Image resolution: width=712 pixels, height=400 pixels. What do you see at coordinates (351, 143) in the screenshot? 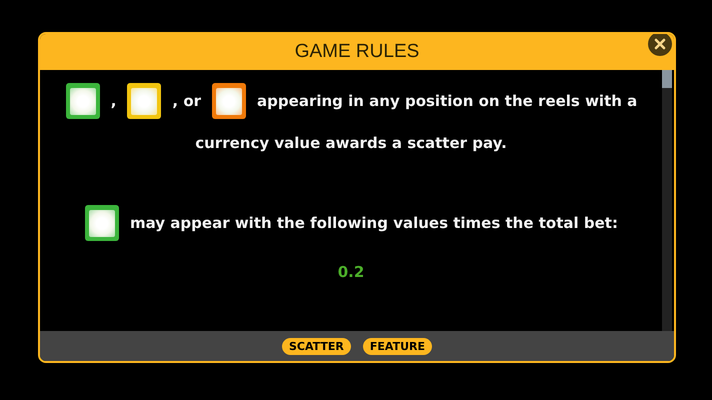
I see `rule-text: currency value awards a scatter pay.` at bounding box center [351, 143].